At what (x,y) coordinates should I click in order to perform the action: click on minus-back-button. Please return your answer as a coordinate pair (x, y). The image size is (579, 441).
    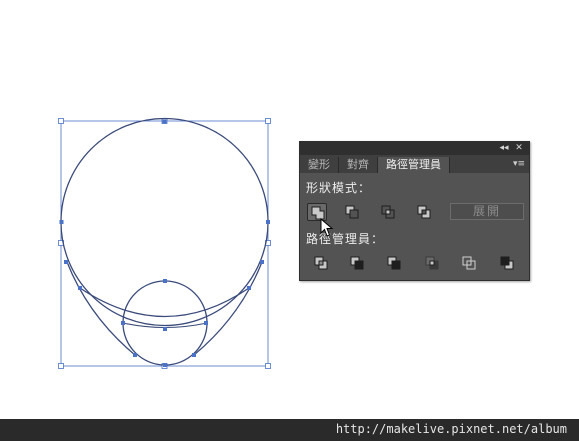
    Looking at the image, I should click on (507, 263).